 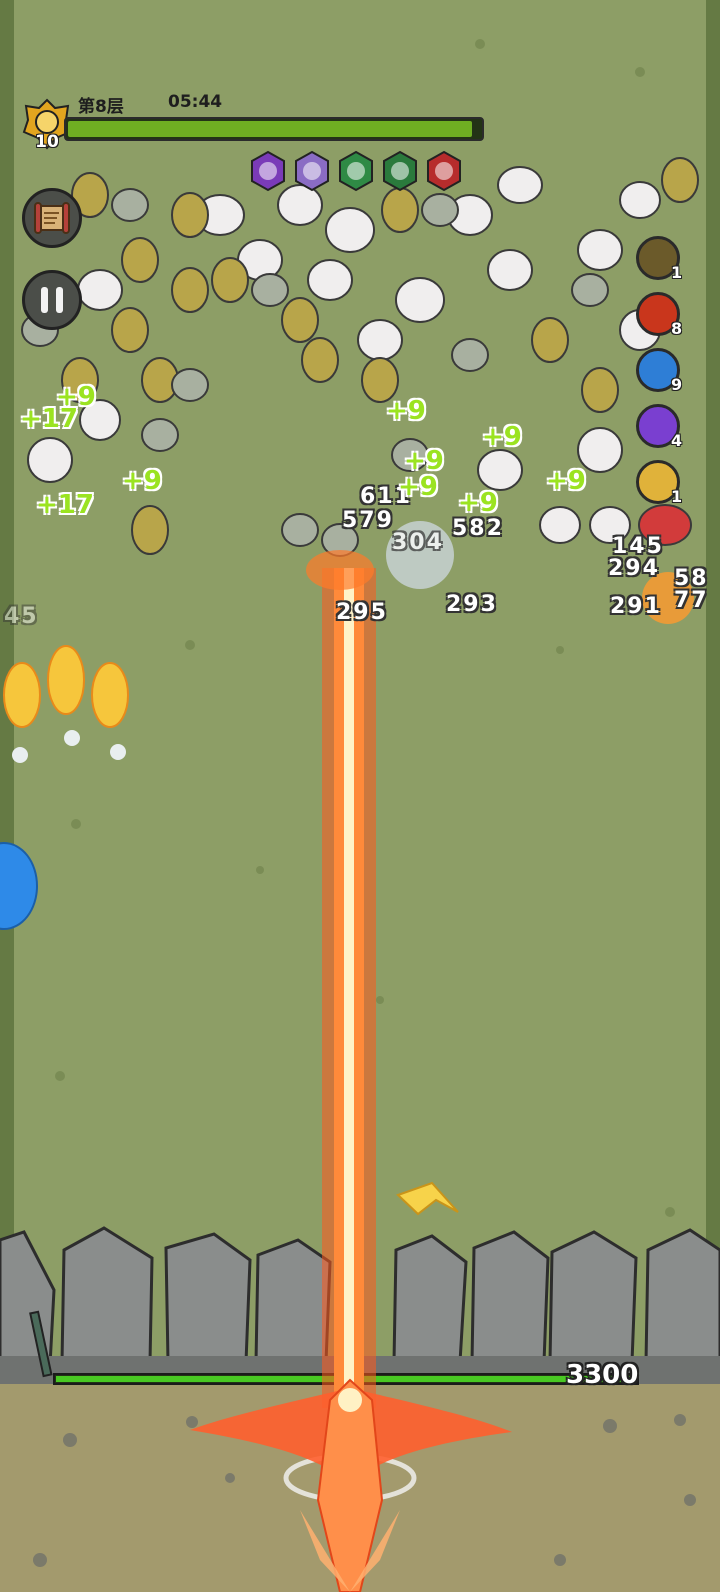 I want to click on power-fist-icon, so click(x=268, y=171).